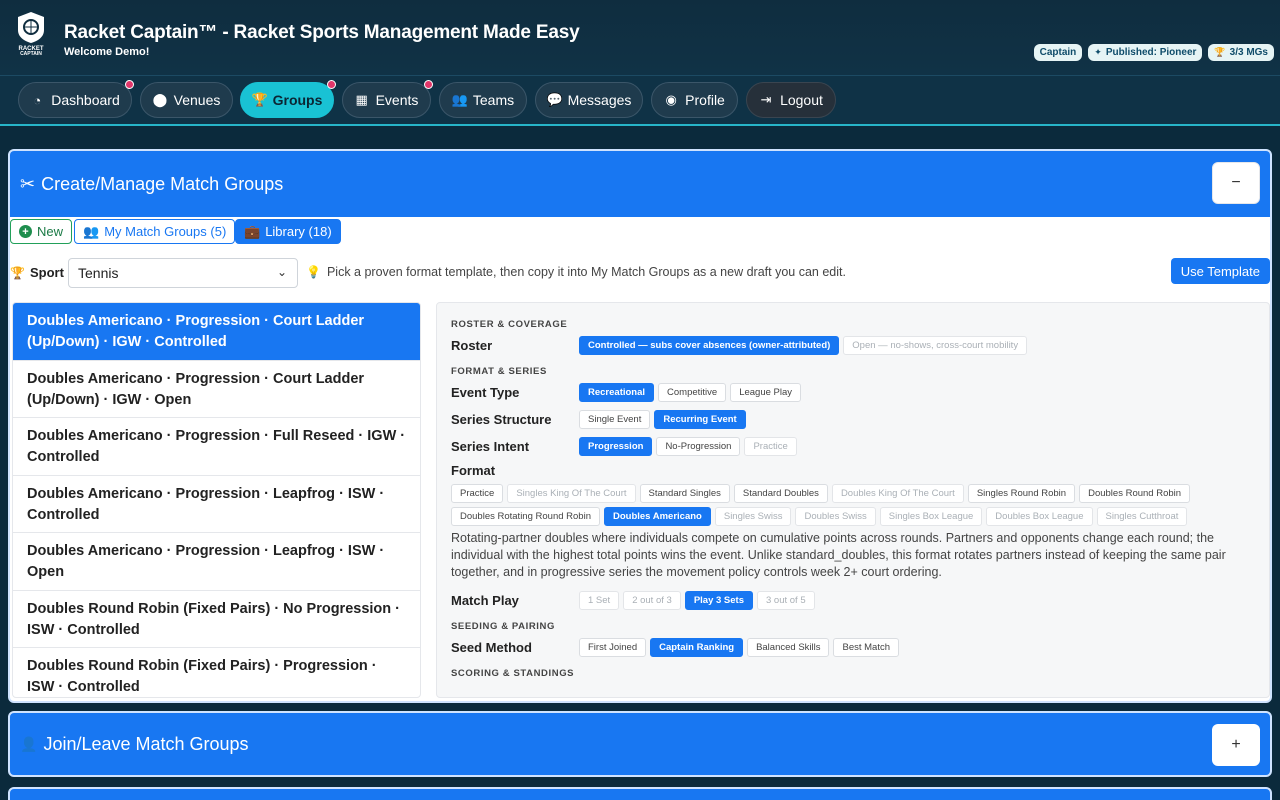  Describe the element at coordinates (1241, 52) in the screenshot. I see `mg-count-badge: 🏆 3/3 MGs` at that location.